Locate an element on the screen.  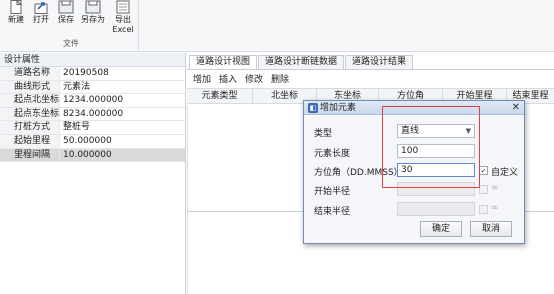
new-button: 新建 is located at coordinates (16, 19).